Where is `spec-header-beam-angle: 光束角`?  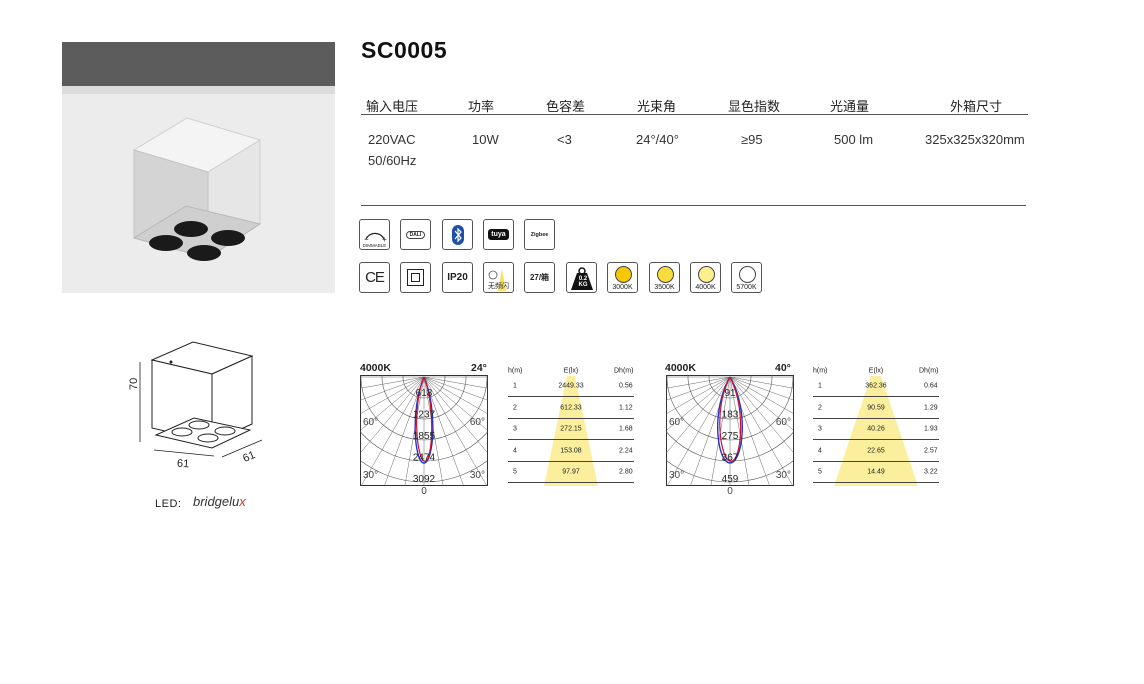
spec-header-beam-angle: 光束角 is located at coordinates (657, 106).